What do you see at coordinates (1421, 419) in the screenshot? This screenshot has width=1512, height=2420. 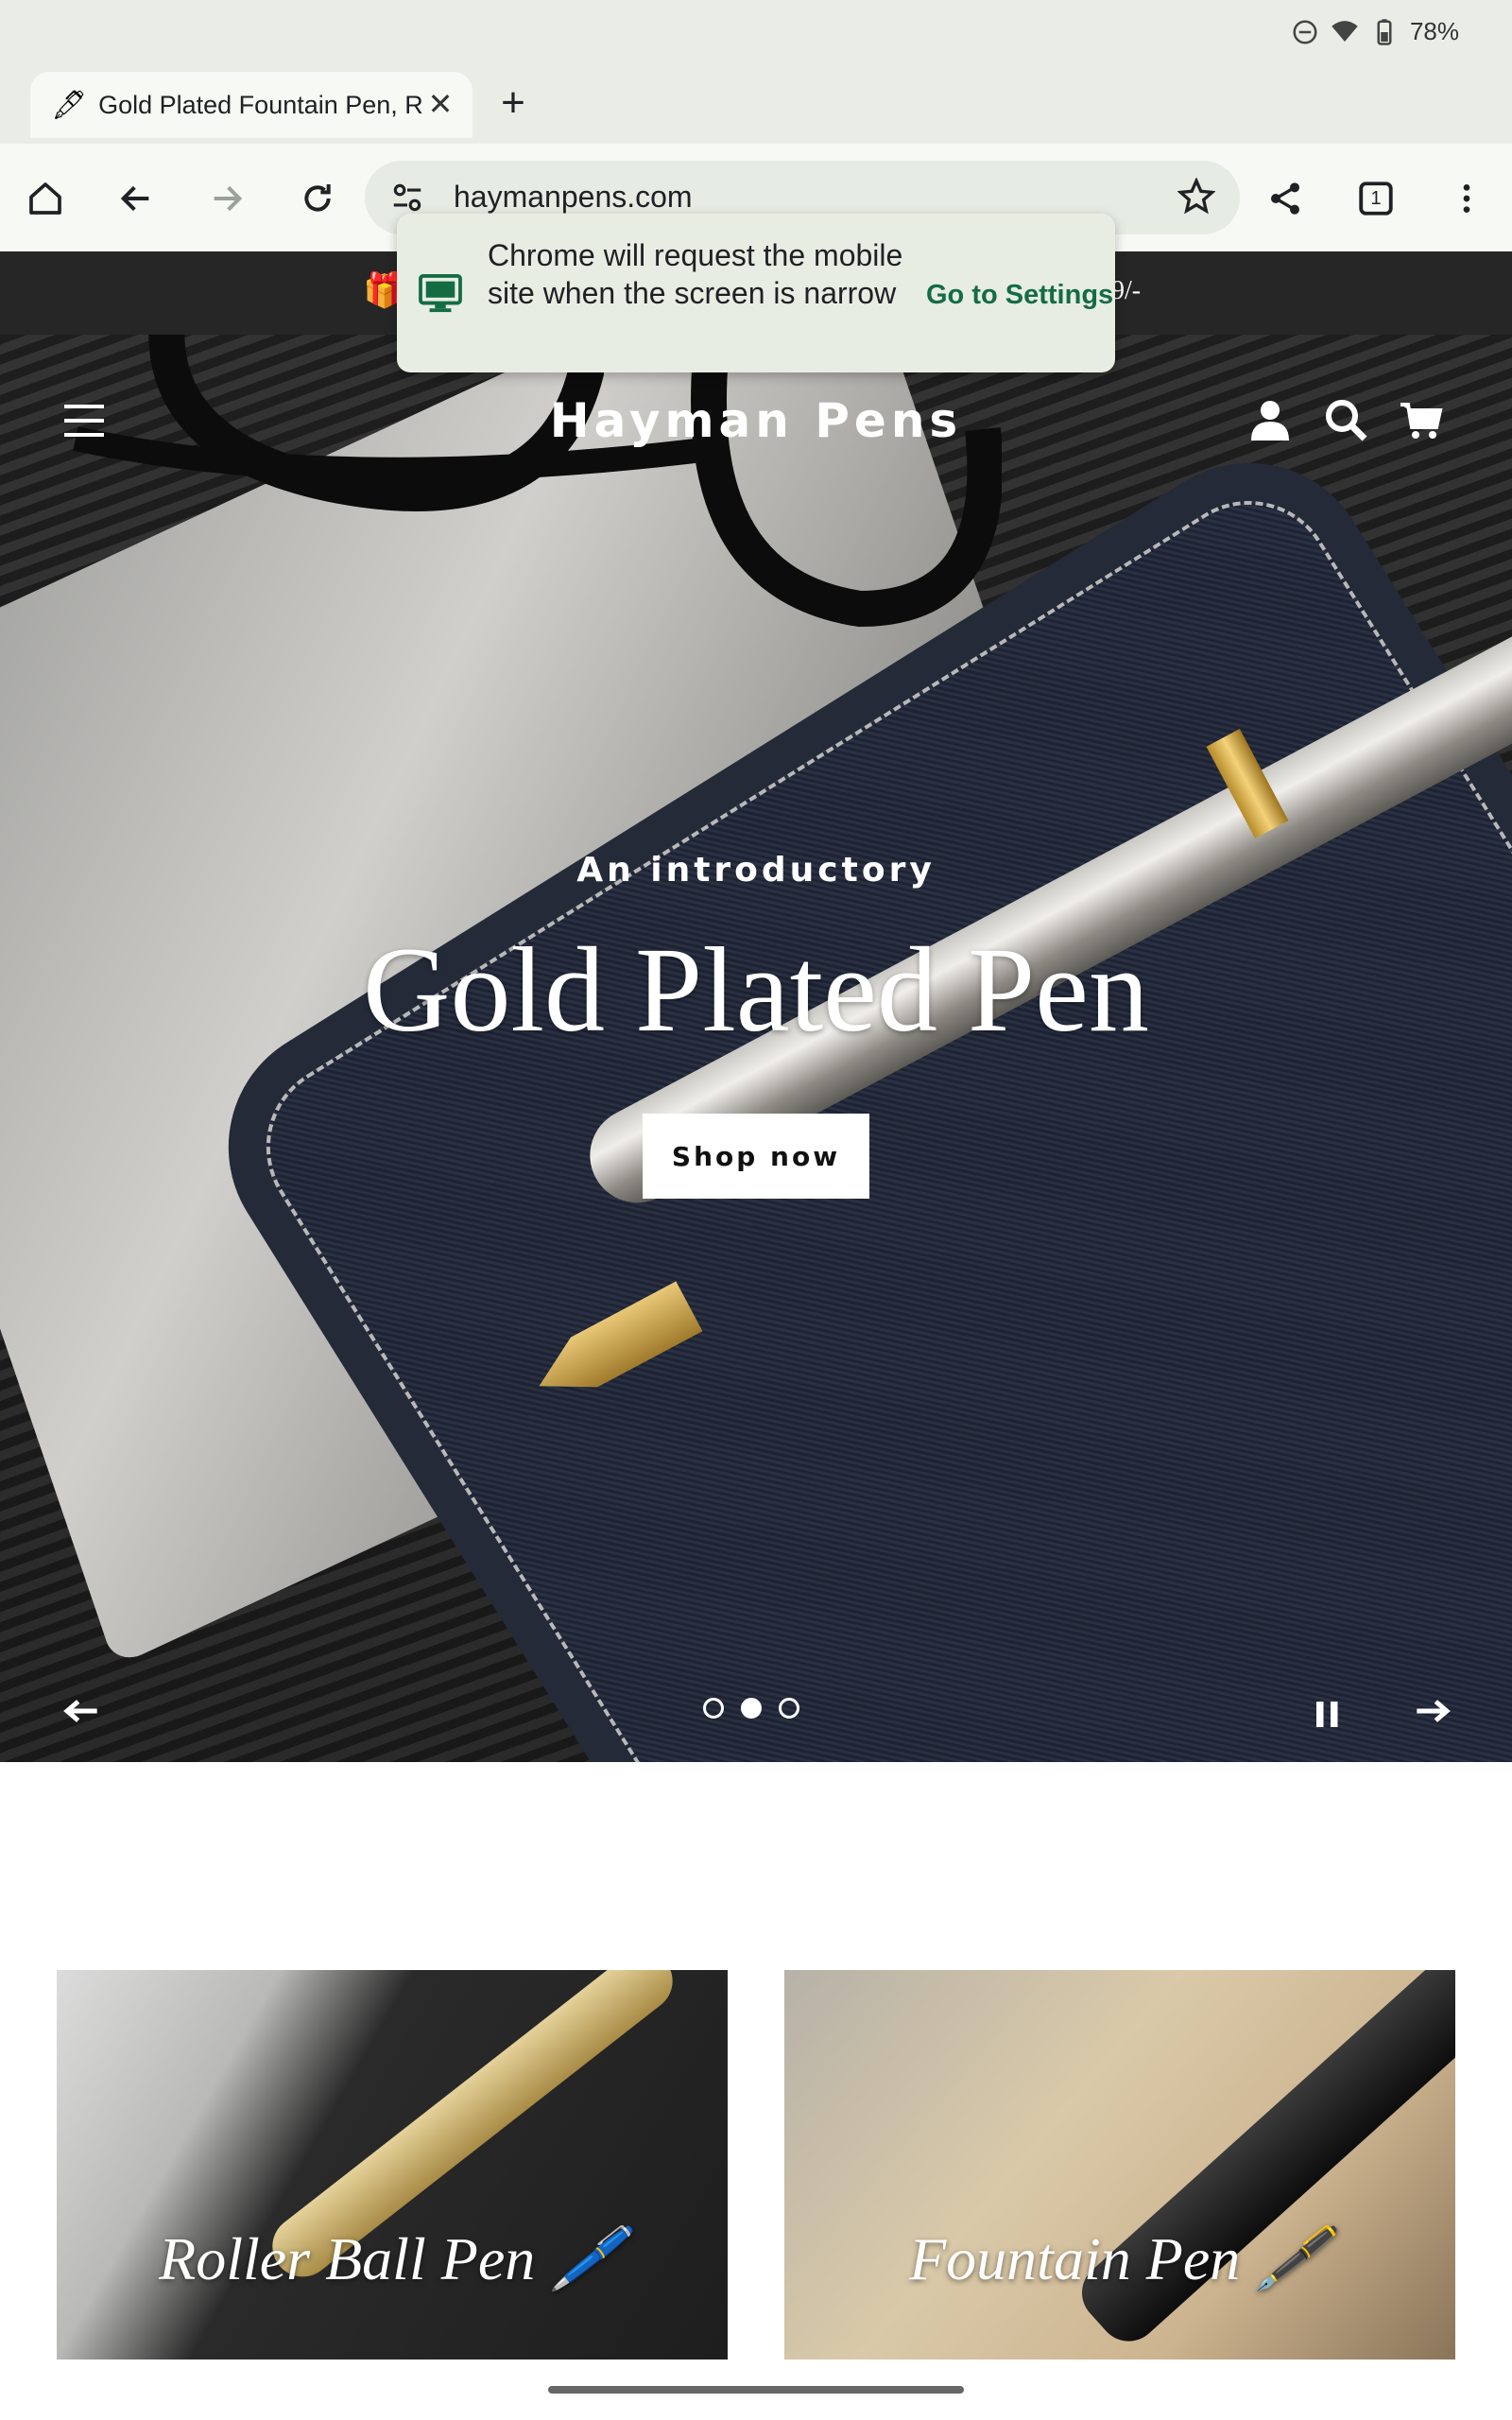 I see `cart-icon` at bounding box center [1421, 419].